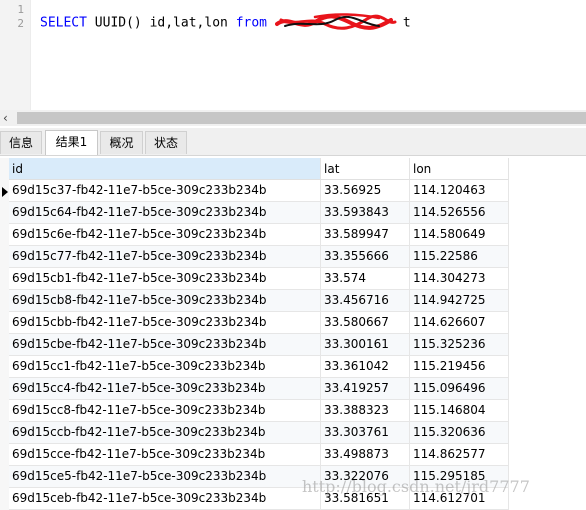 The height and width of the screenshot is (510, 586). Describe the element at coordinates (365, 169) in the screenshot. I see `column-header-lat: lat` at that location.